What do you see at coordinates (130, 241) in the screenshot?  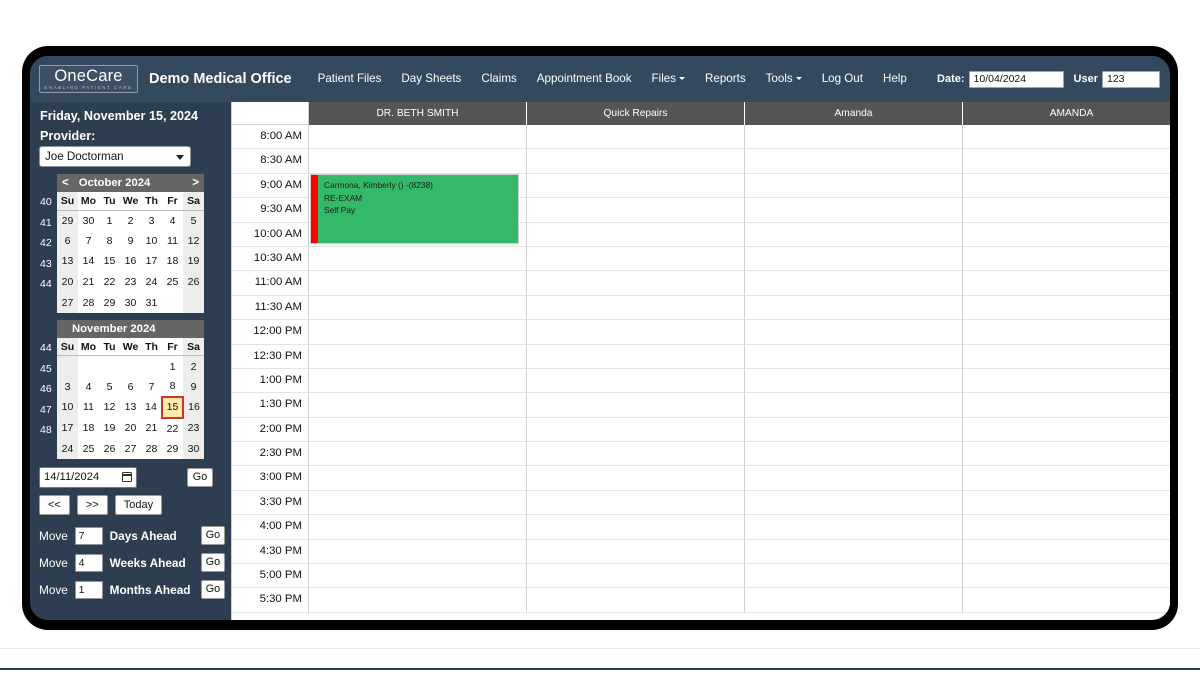 I see `calendar-day: 9` at bounding box center [130, 241].